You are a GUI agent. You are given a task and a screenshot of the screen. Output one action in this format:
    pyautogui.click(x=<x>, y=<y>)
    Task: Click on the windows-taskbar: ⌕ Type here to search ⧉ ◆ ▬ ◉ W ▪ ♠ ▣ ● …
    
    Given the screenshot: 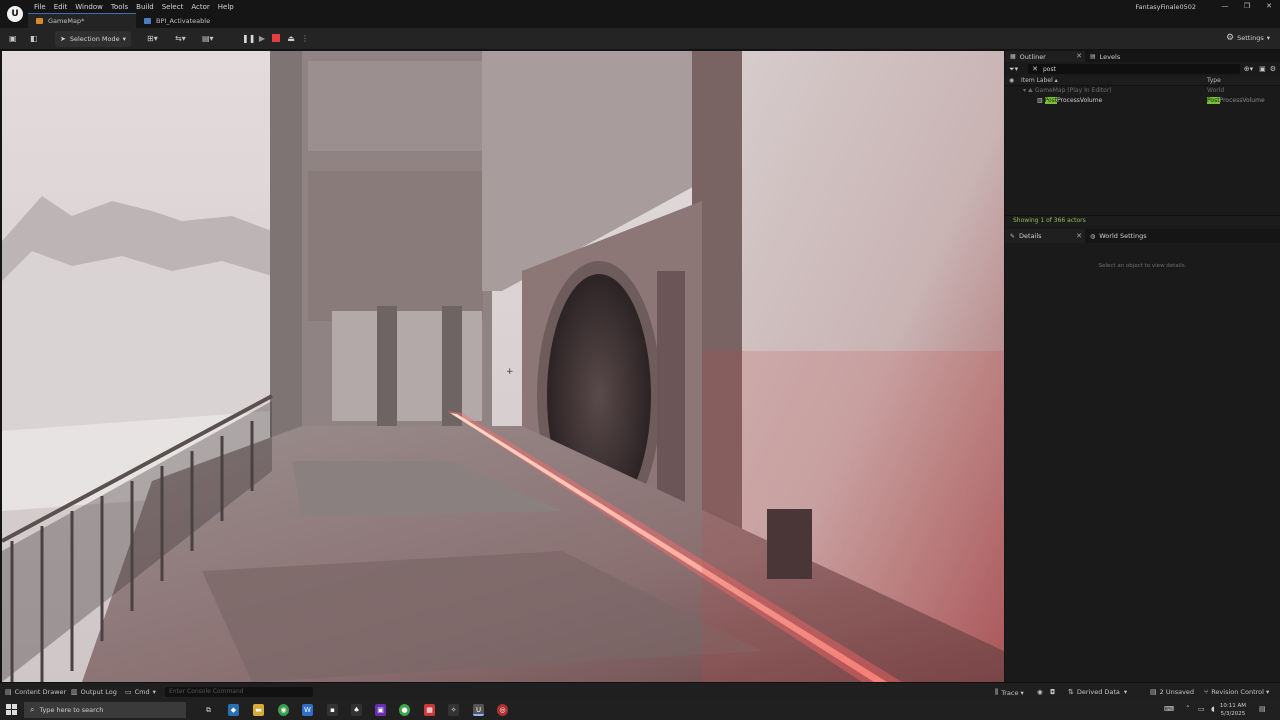 What is the action you would take?
    pyautogui.click(x=640, y=710)
    